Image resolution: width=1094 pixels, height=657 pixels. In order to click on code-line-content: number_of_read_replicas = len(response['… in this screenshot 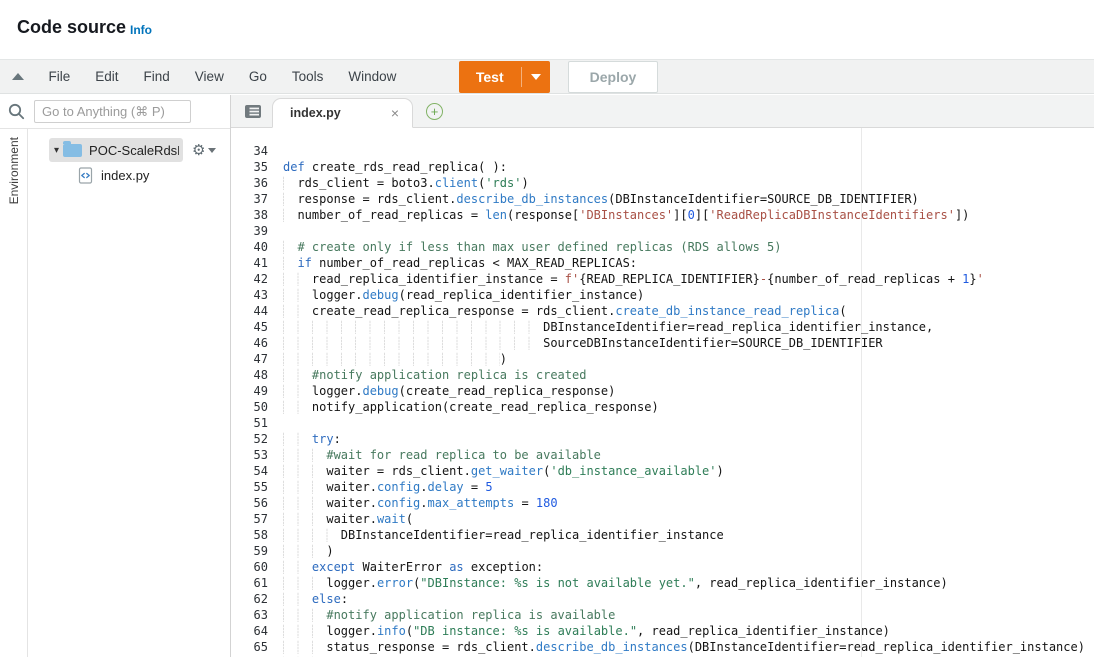, I will do `click(688, 215)`.